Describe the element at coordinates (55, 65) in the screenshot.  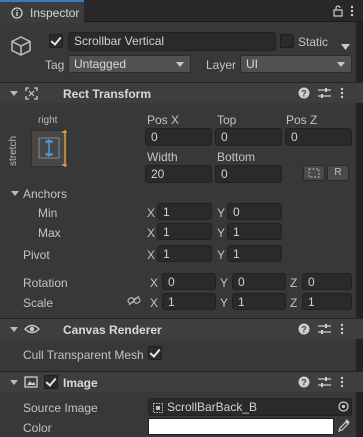
I see `tag-label: Tag` at that location.